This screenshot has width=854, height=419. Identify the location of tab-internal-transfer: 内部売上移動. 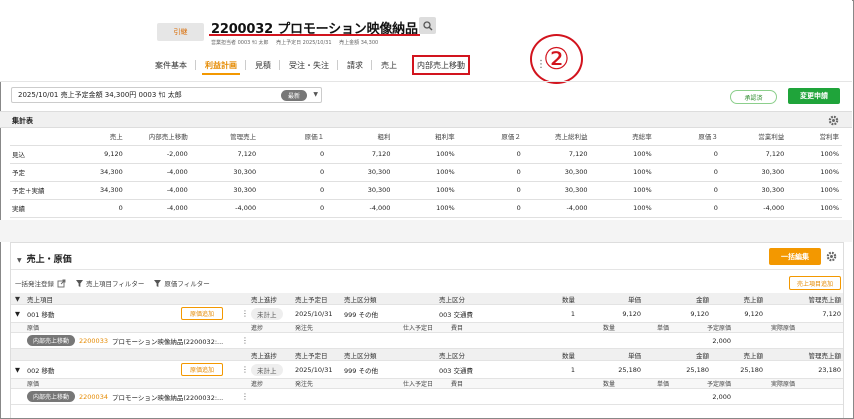
(441, 65).